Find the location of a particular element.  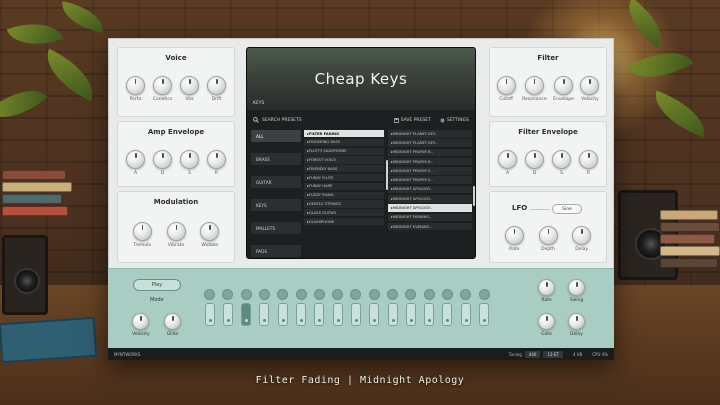

preset-item: ▸ FUNKY FLUTE is located at coordinates (344, 177).